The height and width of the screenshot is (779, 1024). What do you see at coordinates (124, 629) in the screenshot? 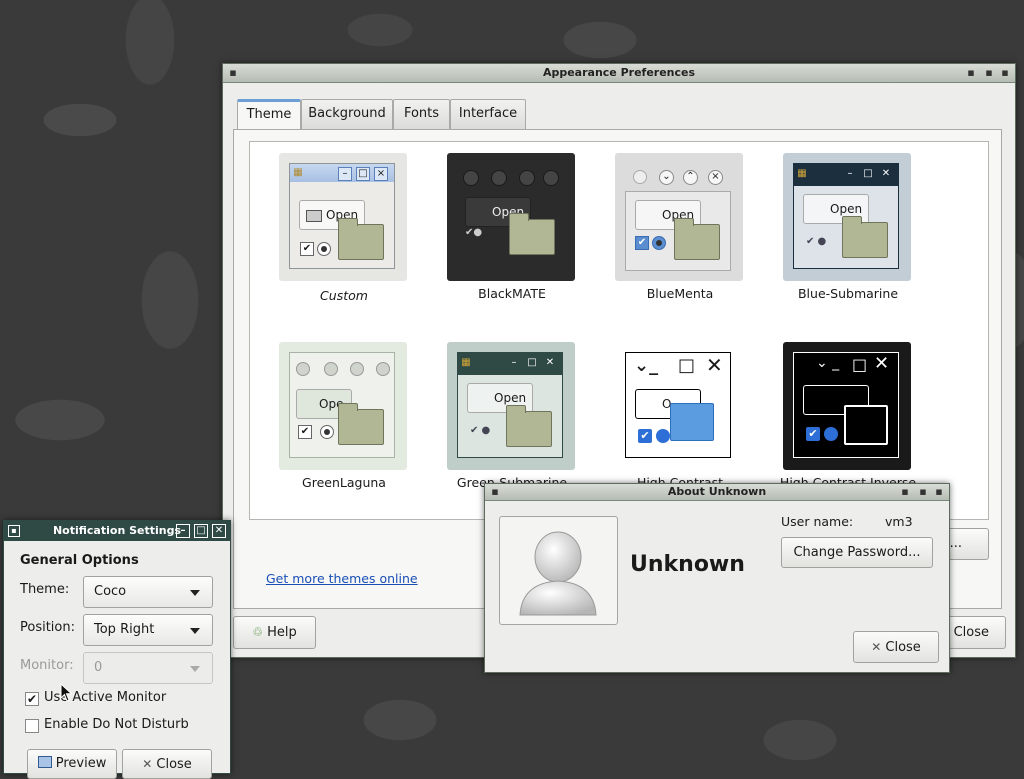
I see `dropdown-value: Top Right` at bounding box center [124, 629].